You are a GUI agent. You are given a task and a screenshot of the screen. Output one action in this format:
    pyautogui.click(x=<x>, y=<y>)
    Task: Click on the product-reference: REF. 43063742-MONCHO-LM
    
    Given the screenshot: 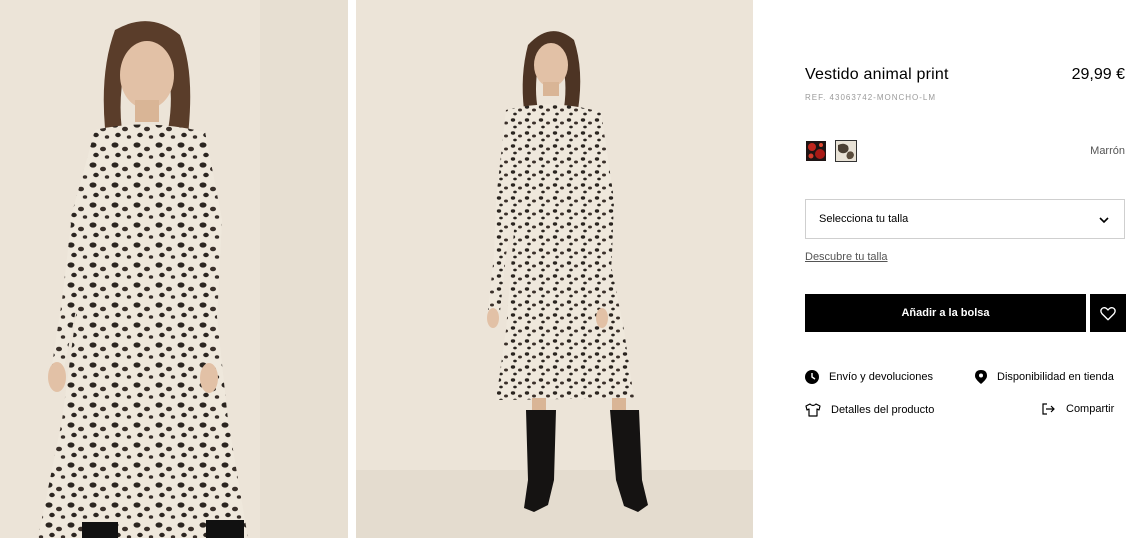 What is the action you would take?
    pyautogui.click(x=871, y=97)
    